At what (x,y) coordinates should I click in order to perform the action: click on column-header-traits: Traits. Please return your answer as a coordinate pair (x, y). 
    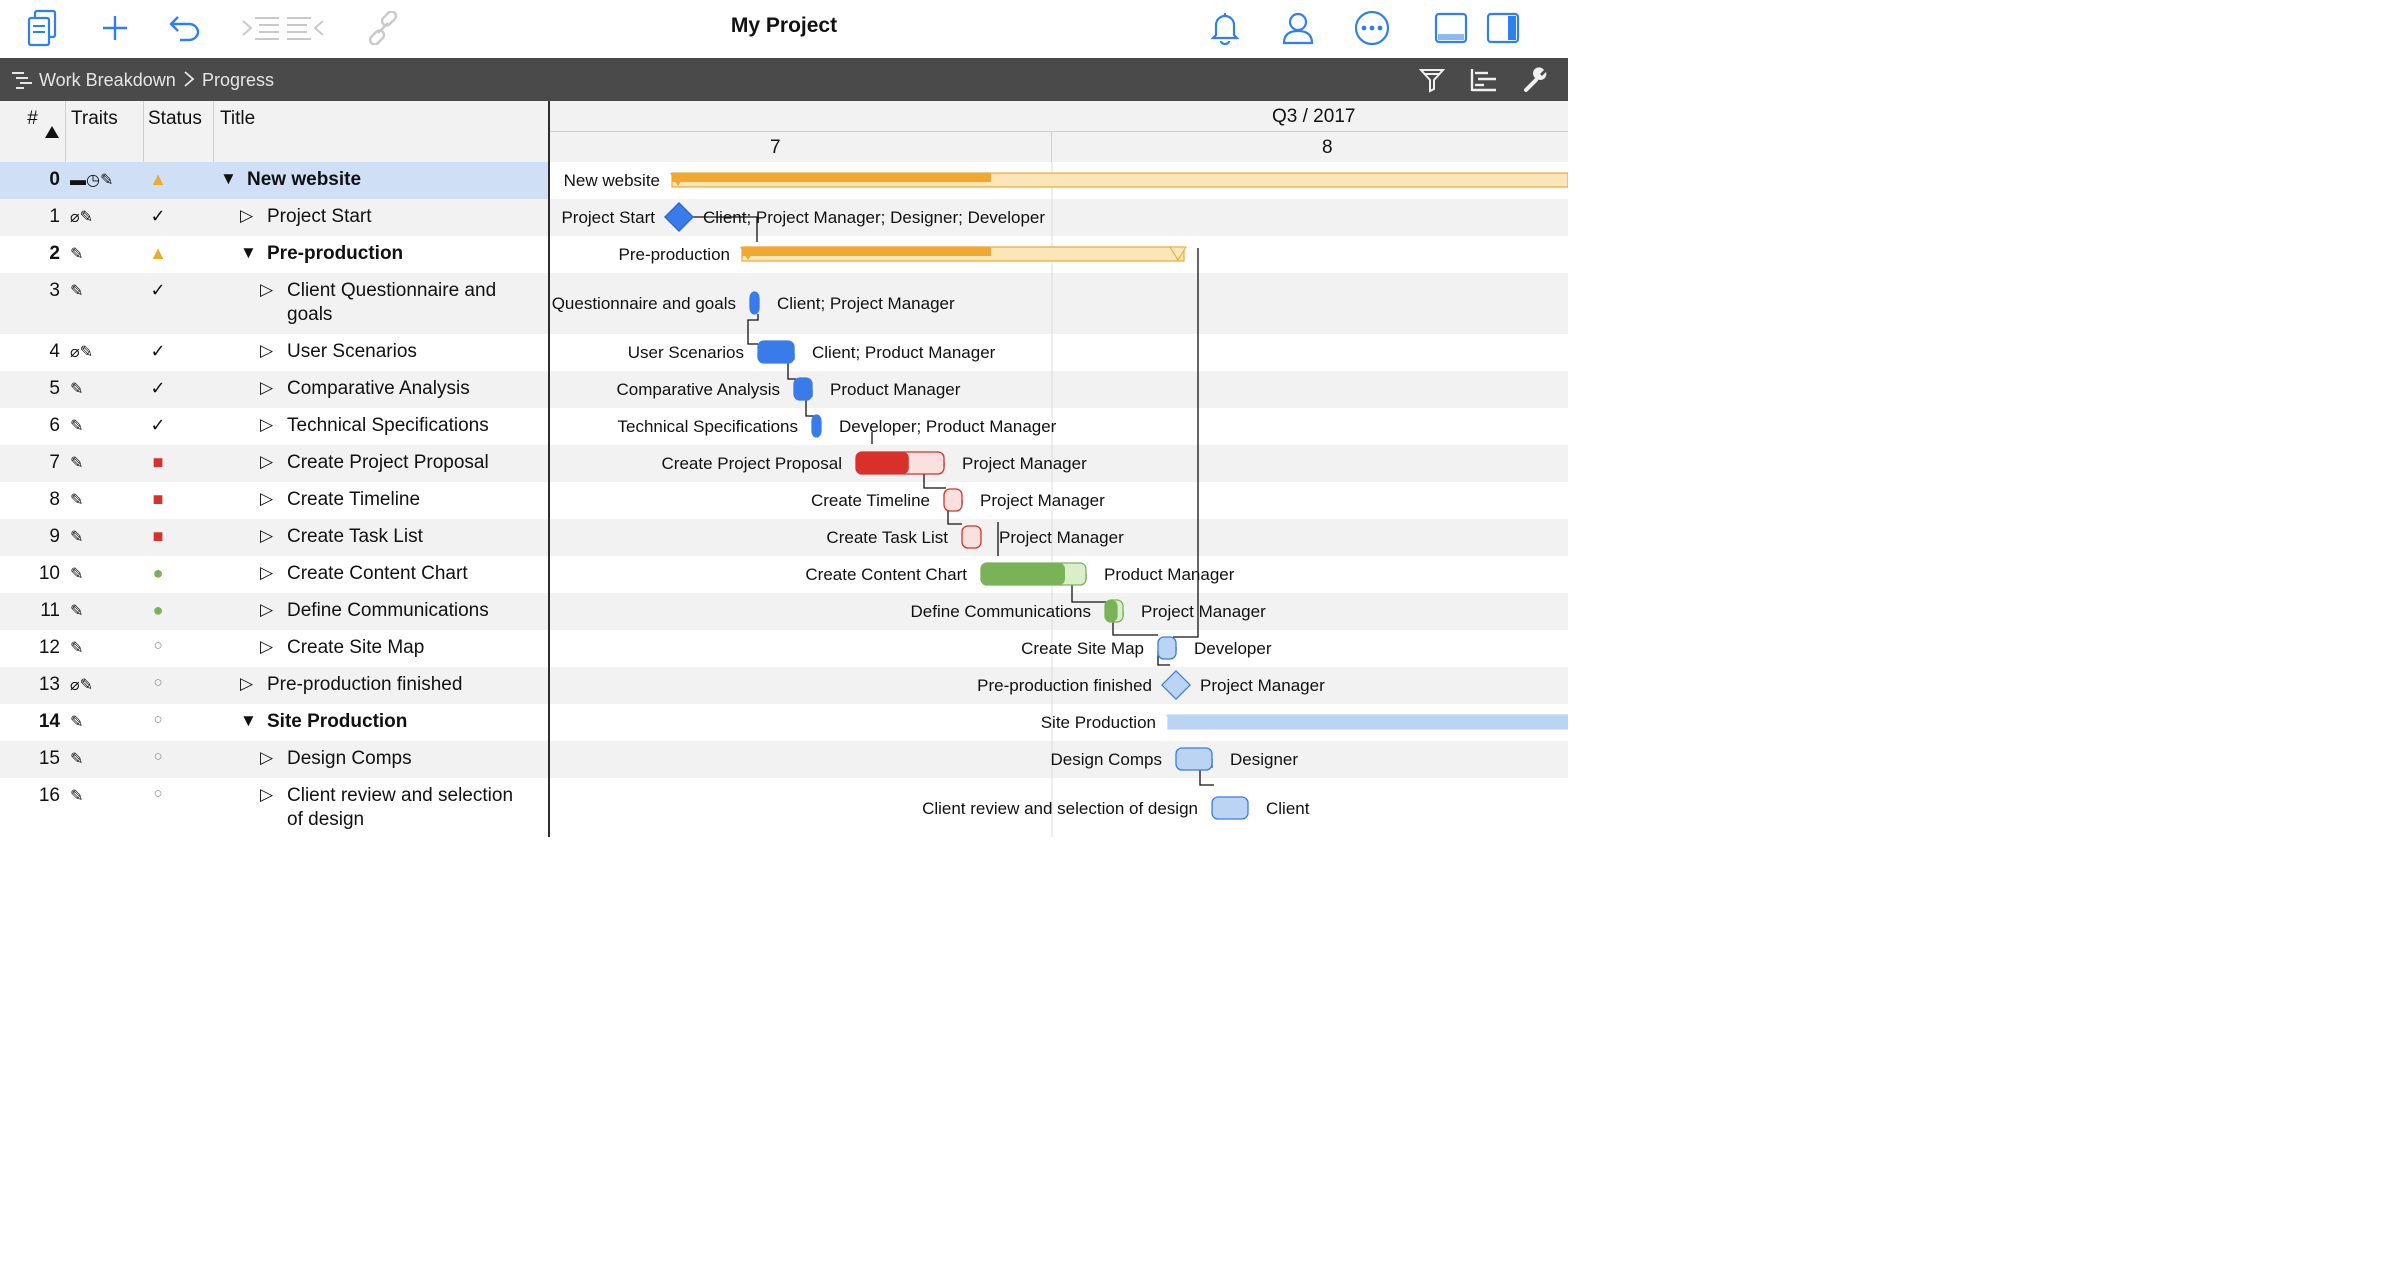
    Looking at the image, I should click on (105, 131).